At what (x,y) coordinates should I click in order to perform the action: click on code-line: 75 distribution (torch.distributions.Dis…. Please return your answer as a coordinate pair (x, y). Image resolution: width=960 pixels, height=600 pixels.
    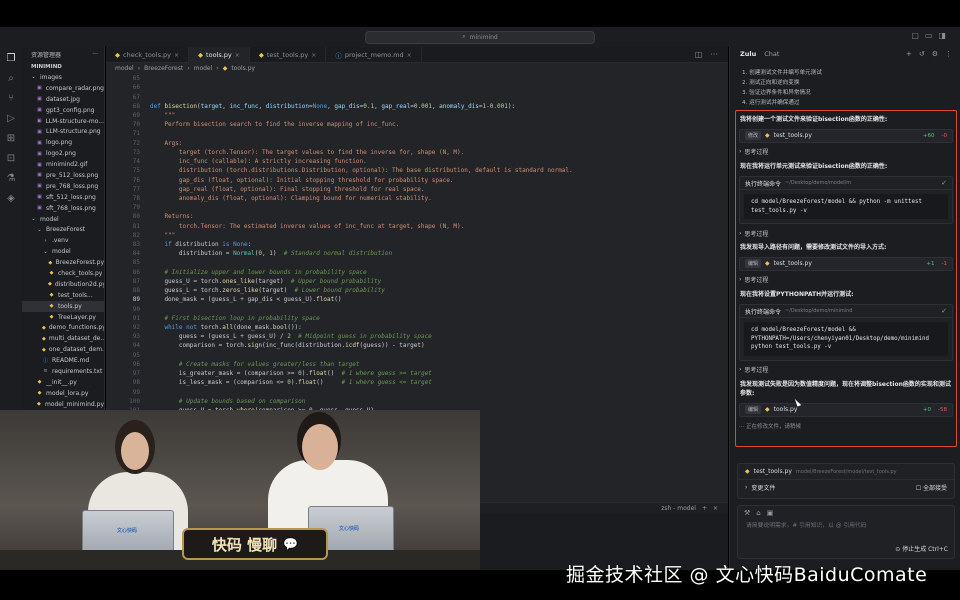
    Looking at the image, I should click on (417, 170).